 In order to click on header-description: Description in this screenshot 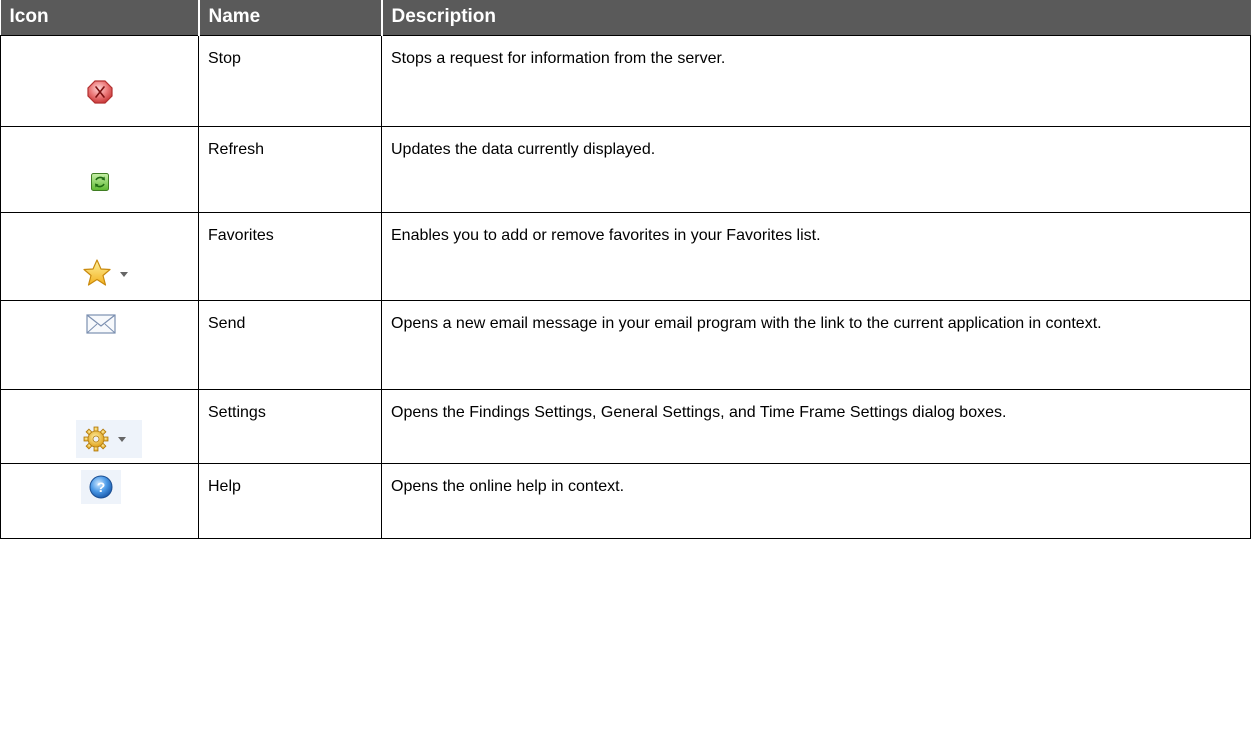, I will do `click(815, 17)`.